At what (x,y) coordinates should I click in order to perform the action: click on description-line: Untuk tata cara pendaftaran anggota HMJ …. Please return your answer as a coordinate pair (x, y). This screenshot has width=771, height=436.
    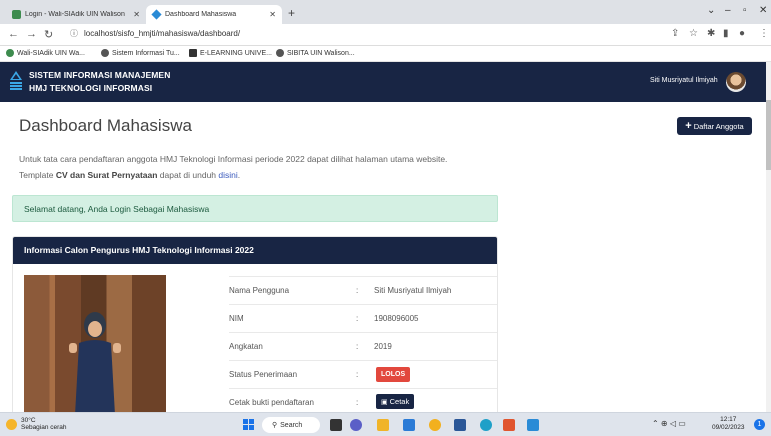
    Looking at the image, I should click on (233, 159).